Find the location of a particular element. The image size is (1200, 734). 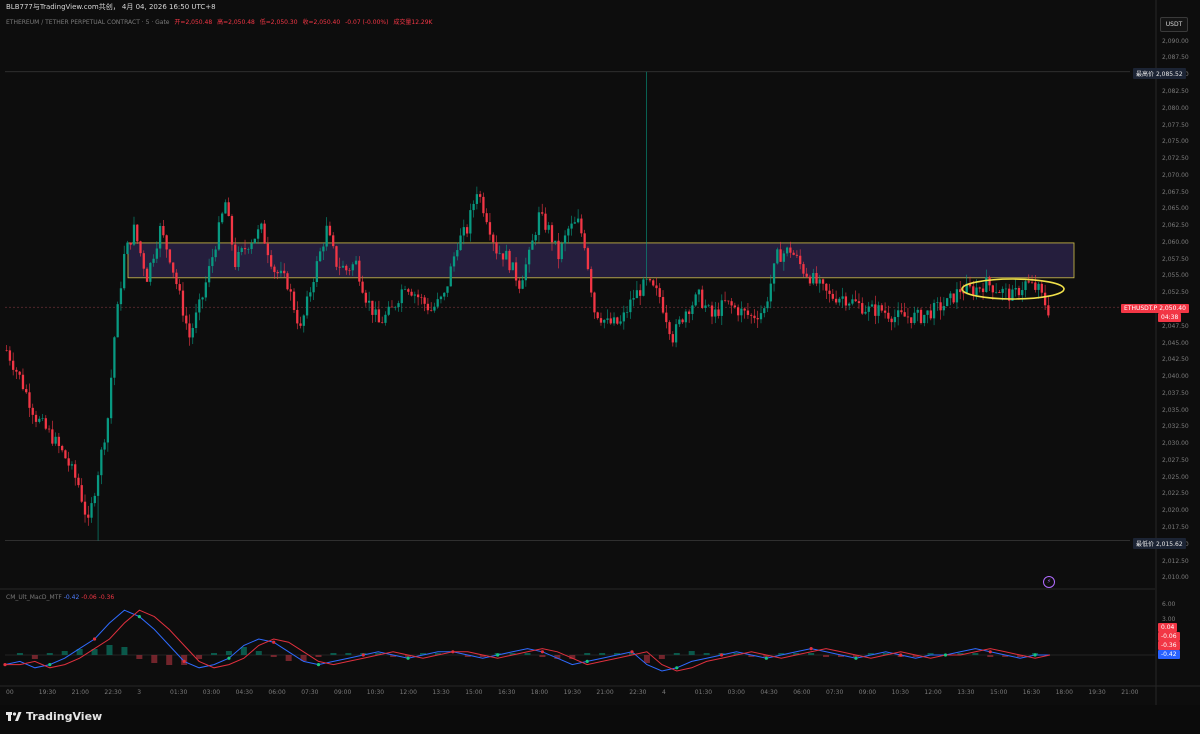

indicator-legend: CM_Ult_MacD_MTF -0.42 -0.06 -0.36 is located at coordinates (60, 597).